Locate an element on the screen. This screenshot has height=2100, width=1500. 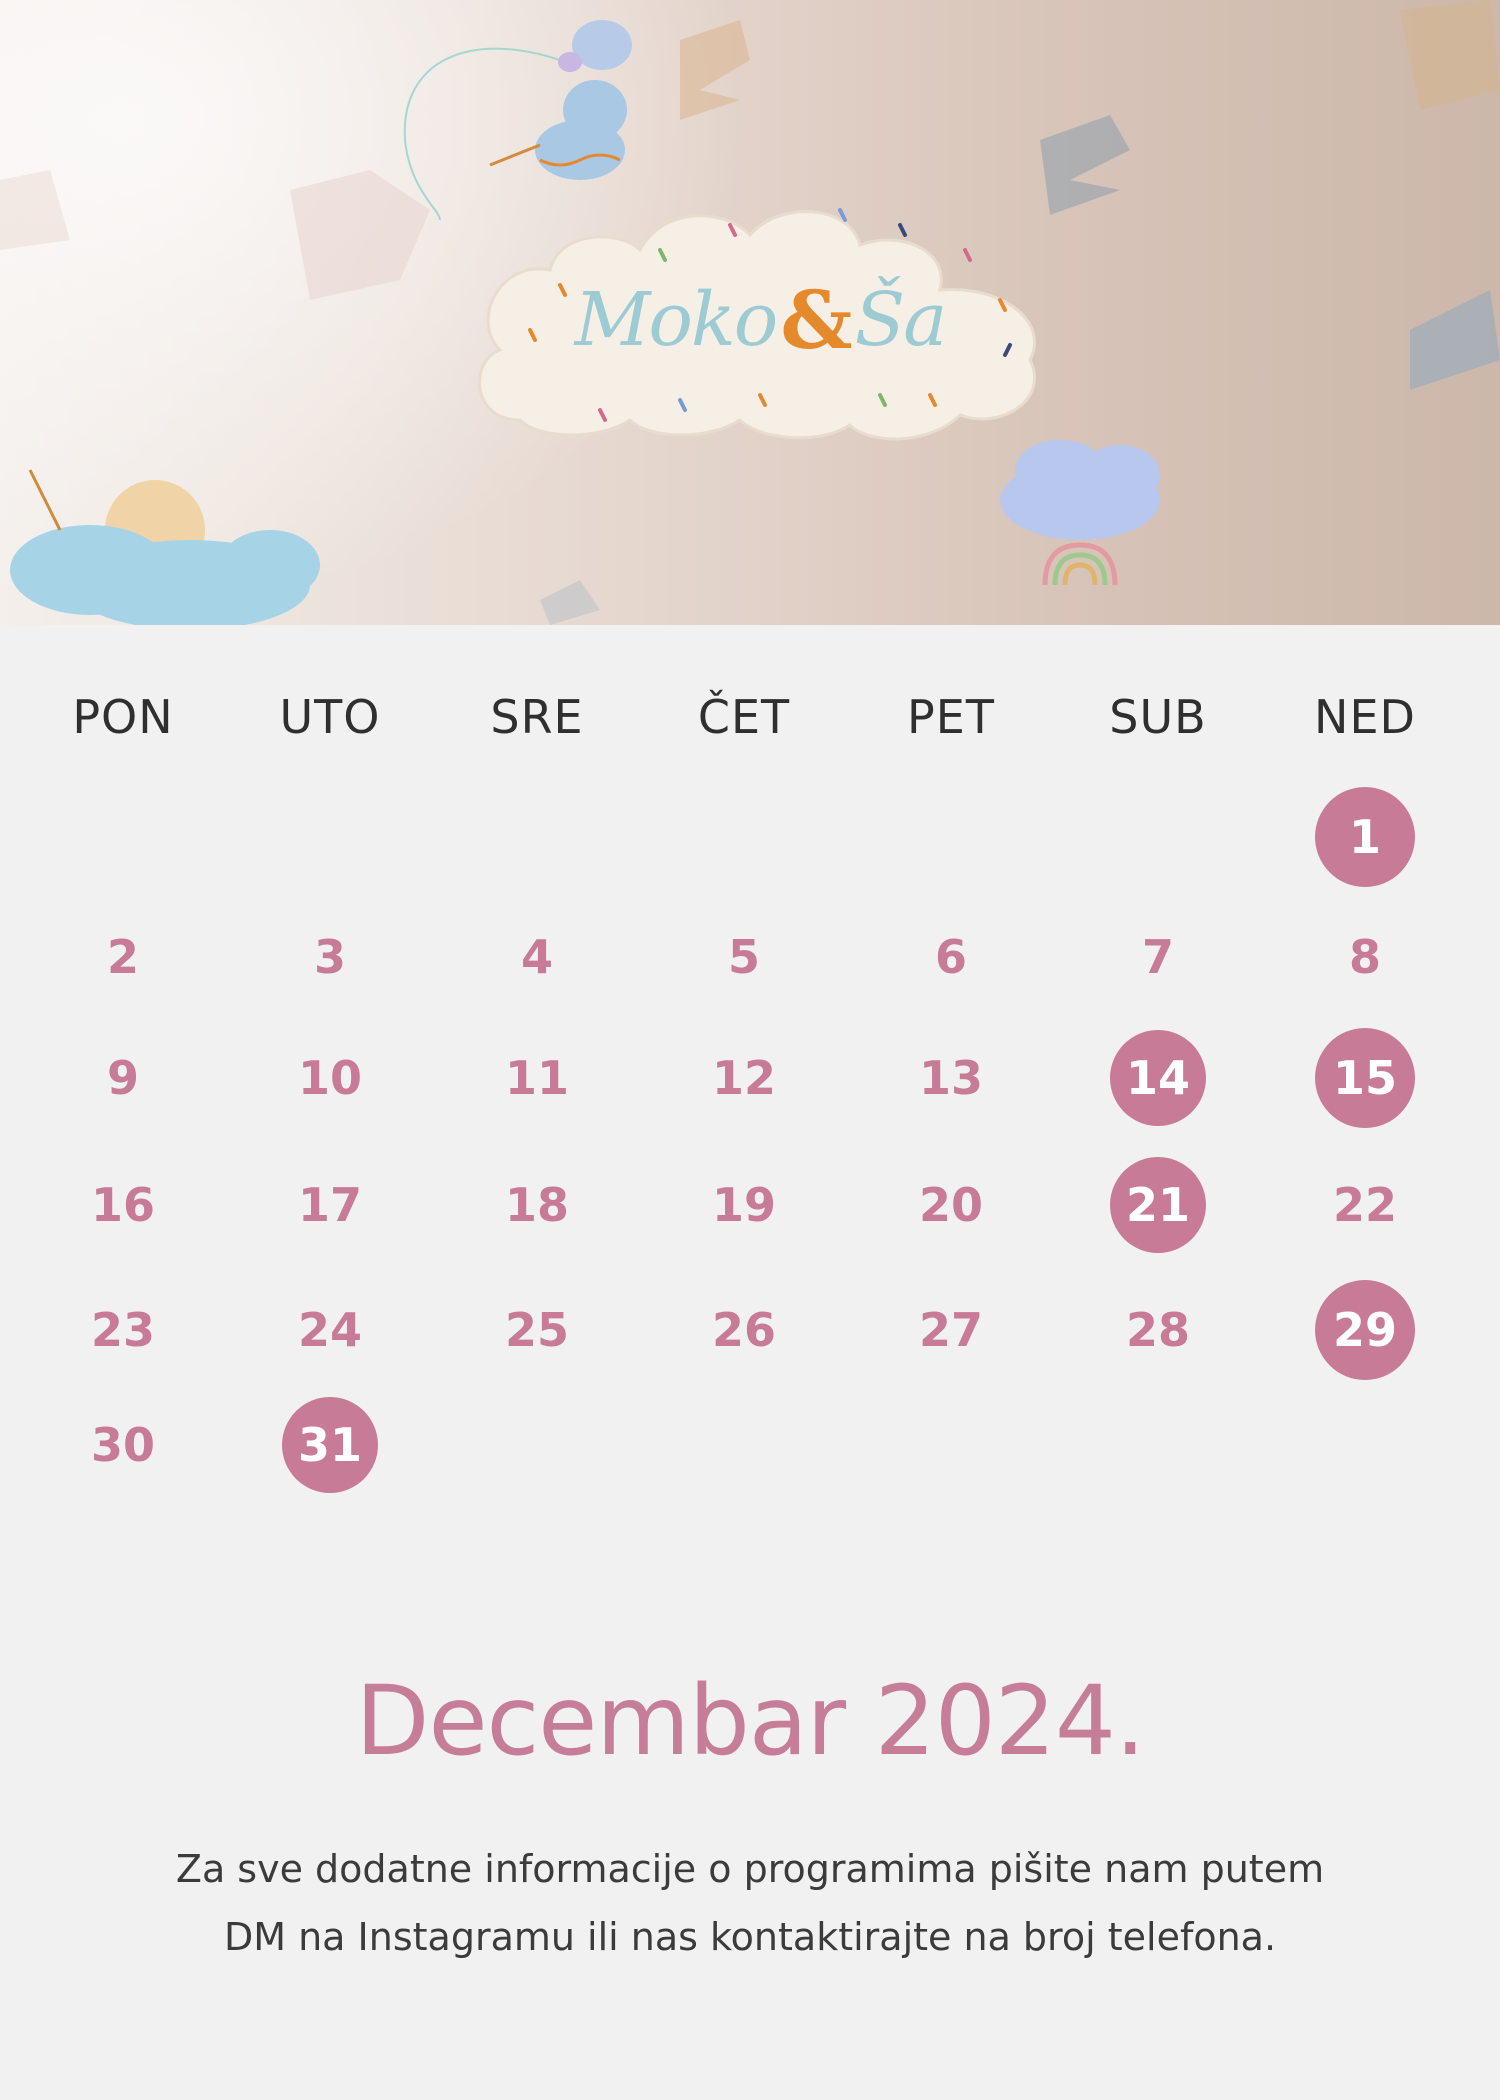
logo-part-1: Moko is located at coordinates (676, 320).